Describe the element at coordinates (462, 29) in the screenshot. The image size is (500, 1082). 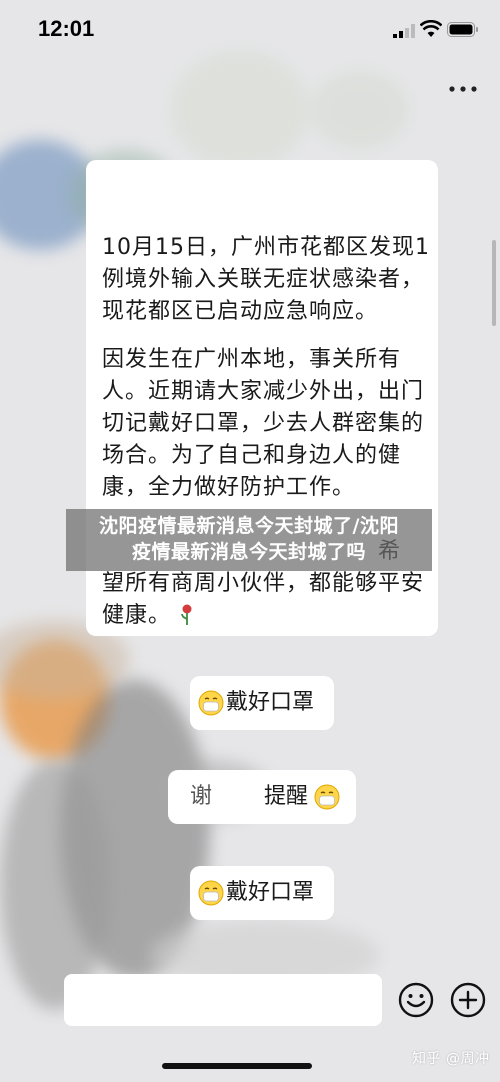
I see `battery-icon` at that location.